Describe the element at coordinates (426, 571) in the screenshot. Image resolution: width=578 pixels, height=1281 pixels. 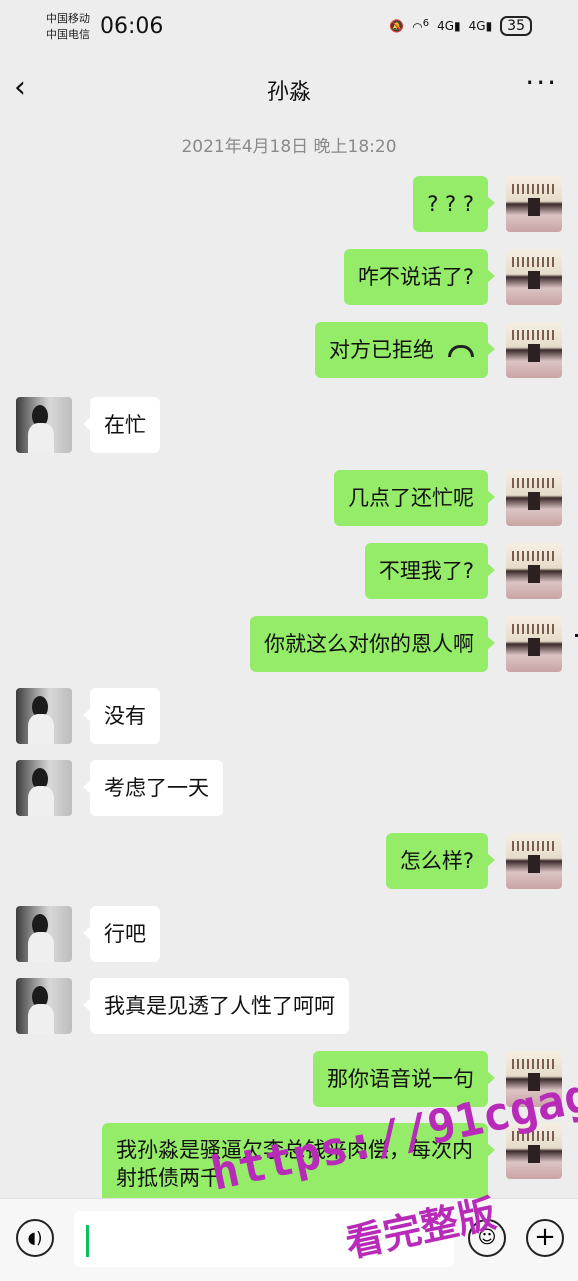
I see `message-text: 不理我了?` at that location.